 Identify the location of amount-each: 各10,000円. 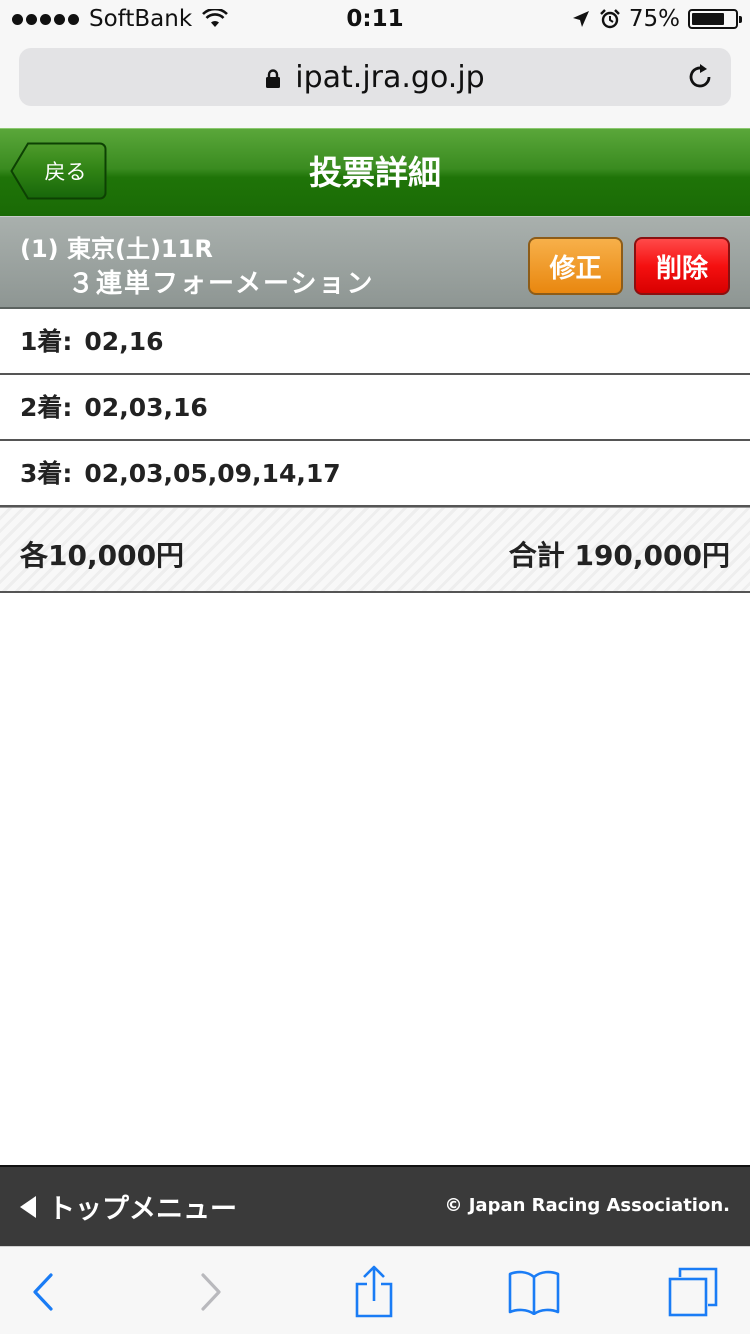
(102, 555).